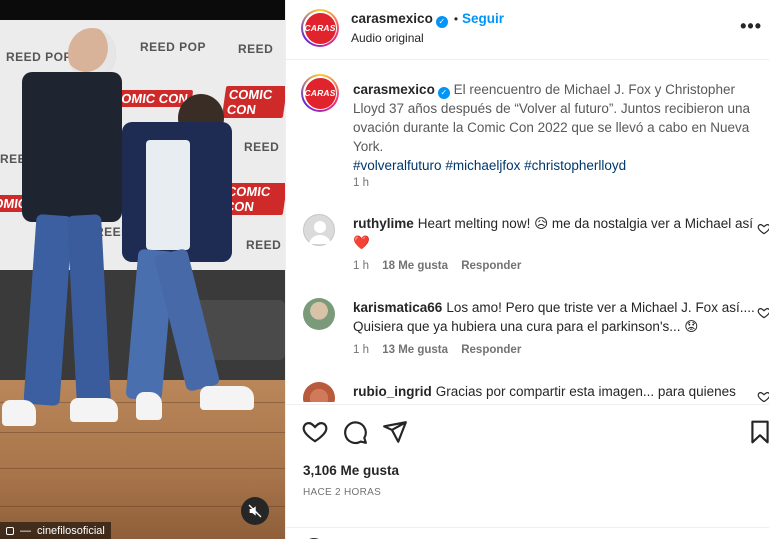 Image resolution: width=769 pixels, height=539 pixels. I want to click on default-avatar-icon, so click(320, 232).